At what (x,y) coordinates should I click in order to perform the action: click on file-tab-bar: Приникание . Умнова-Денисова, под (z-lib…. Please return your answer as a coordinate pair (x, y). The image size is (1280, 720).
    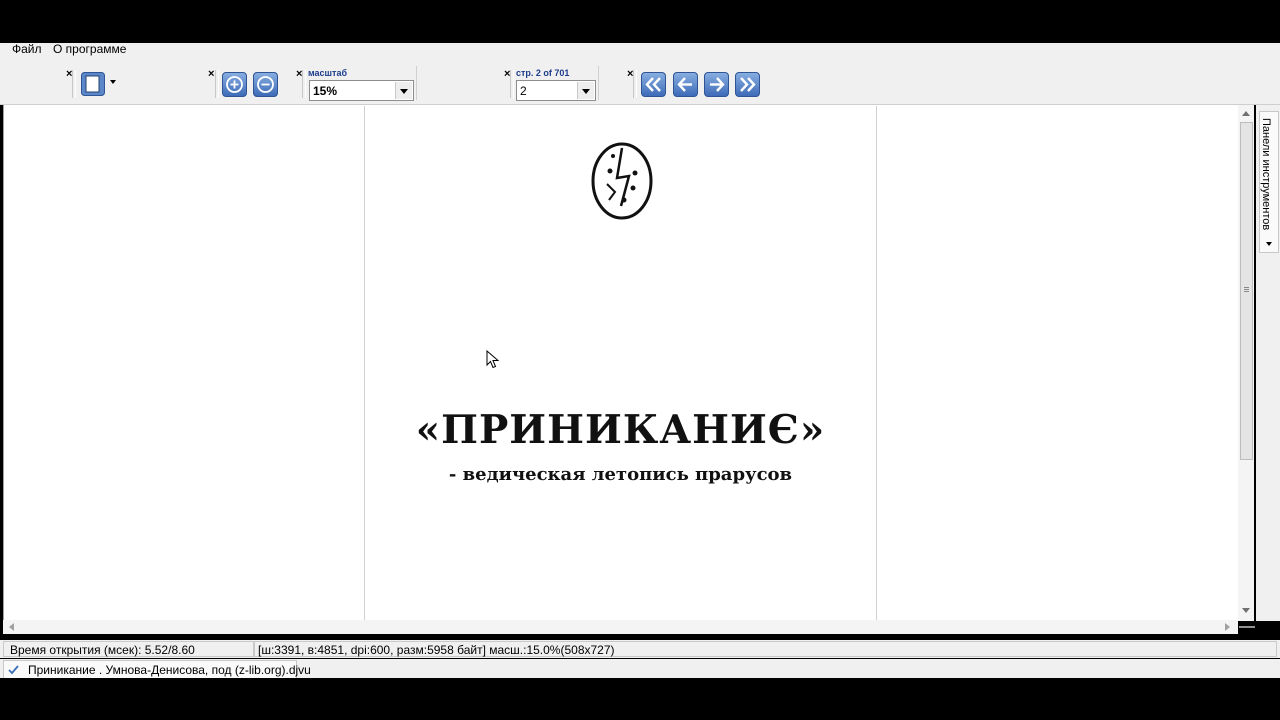
    Looking at the image, I should click on (640, 668).